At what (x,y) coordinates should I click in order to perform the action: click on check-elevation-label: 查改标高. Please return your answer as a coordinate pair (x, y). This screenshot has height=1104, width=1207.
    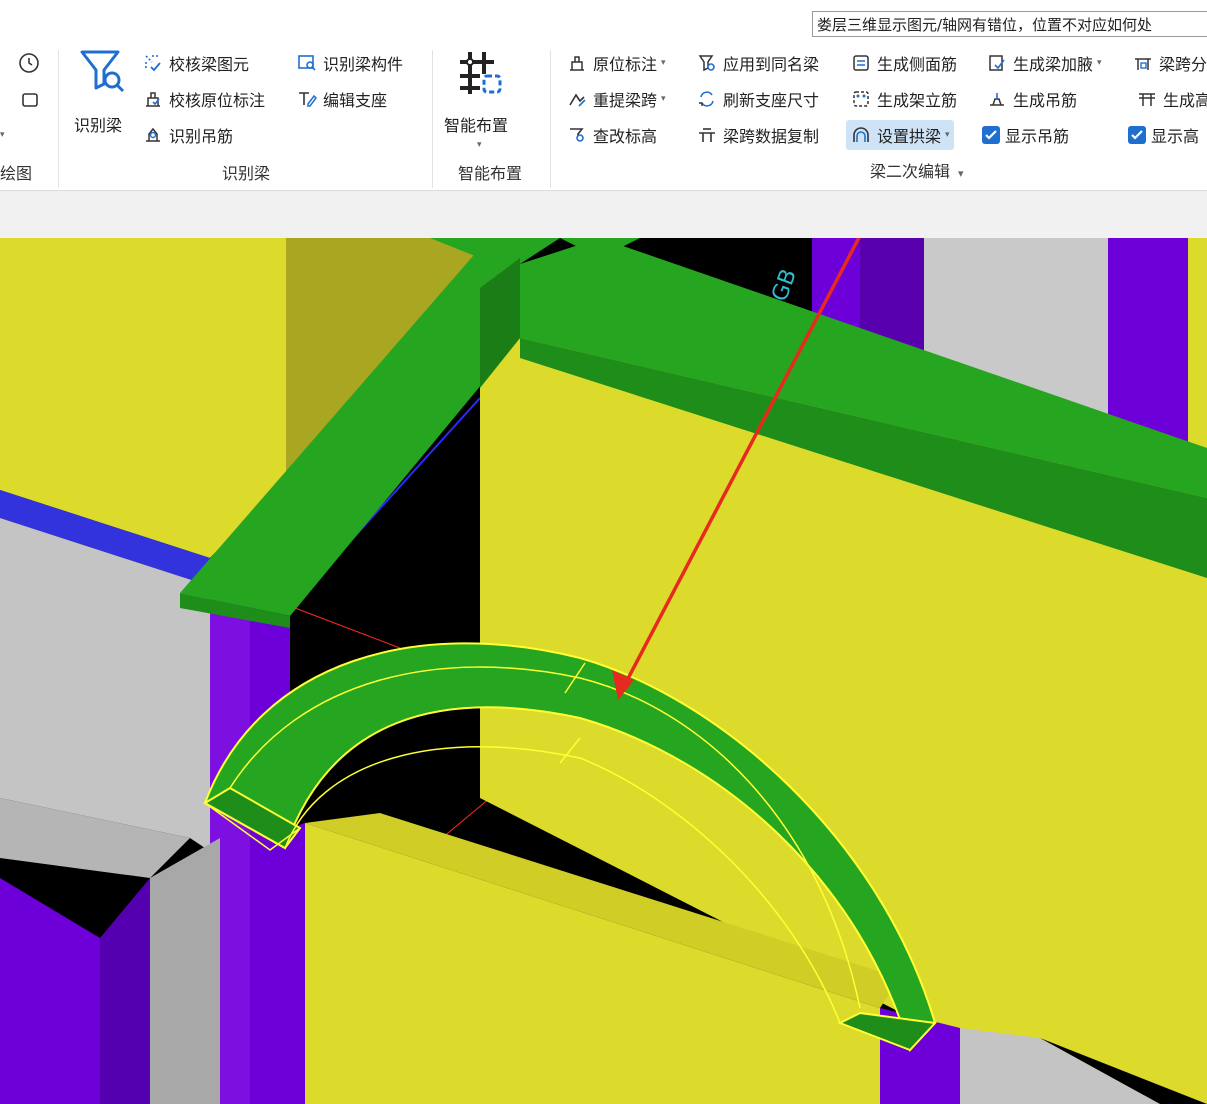
    Looking at the image, I should click on (625, 136).